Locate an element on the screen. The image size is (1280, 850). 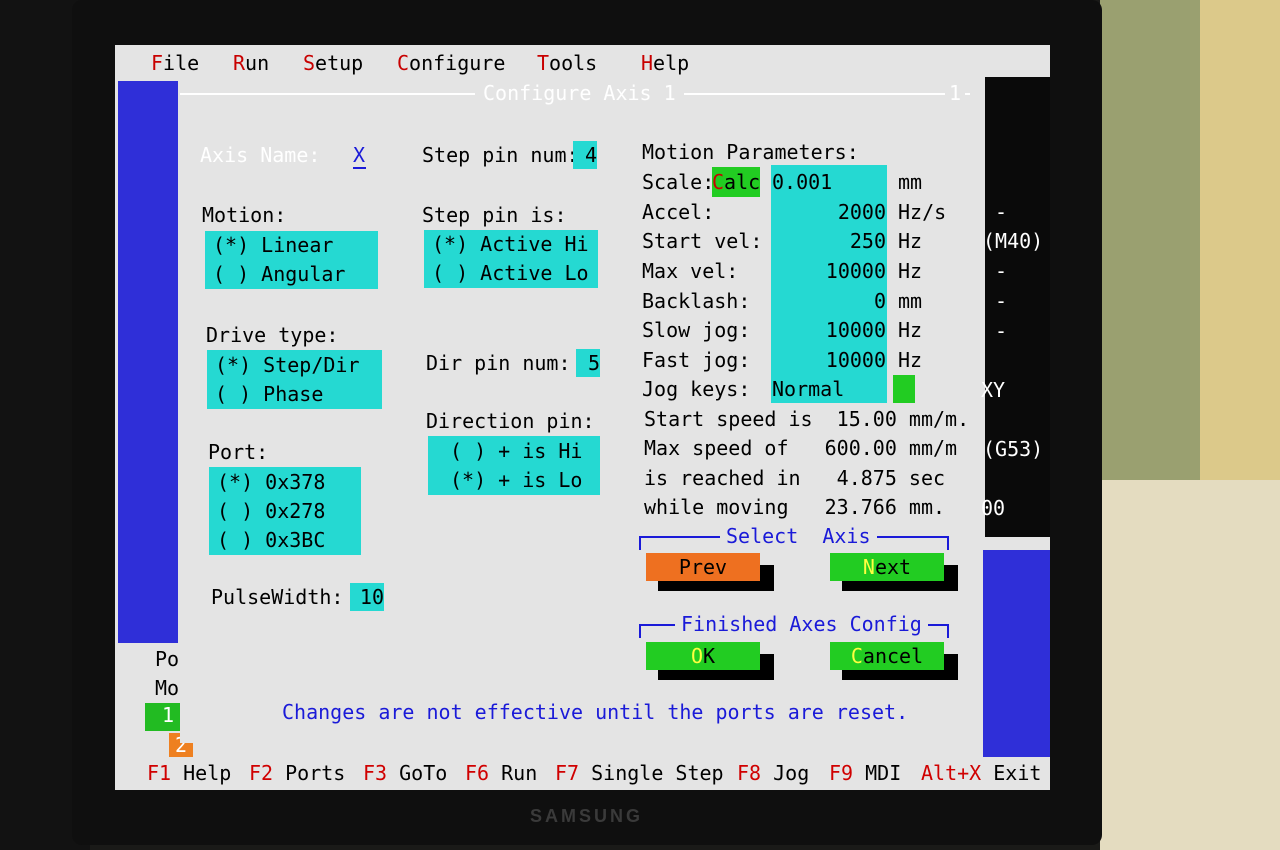
port-0x378-radio: (*) 0x378 is located at coordinates (271, 482).